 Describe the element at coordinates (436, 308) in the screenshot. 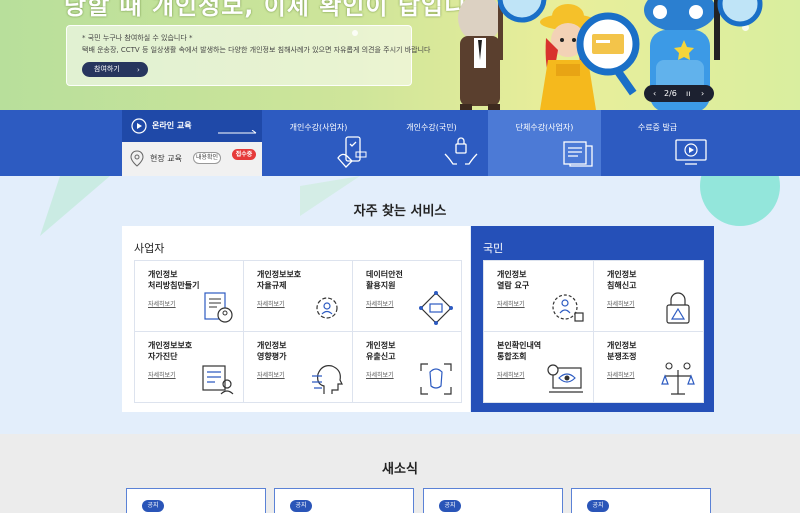

I see `network-laptop-icon` at that location.